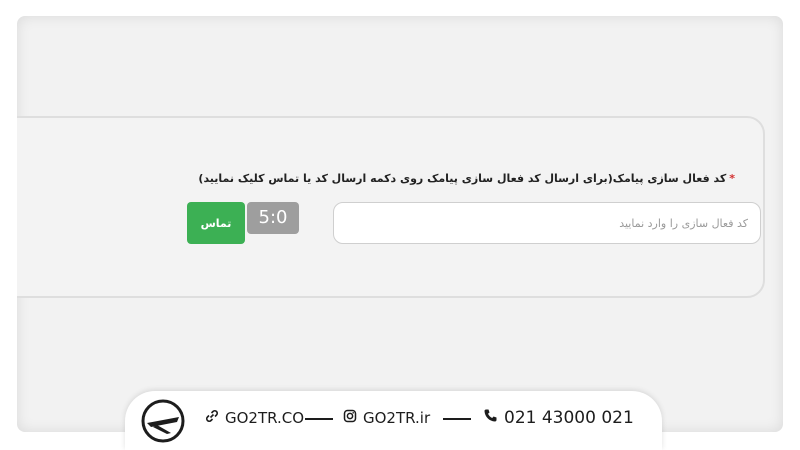 Image resolution: width=800 pixels, height=450 pixels. What do you see at coordinates (397, 418) in the screenshot?
I see `instagram-text: GO2TR.ir` at bounding box center [397, 418].